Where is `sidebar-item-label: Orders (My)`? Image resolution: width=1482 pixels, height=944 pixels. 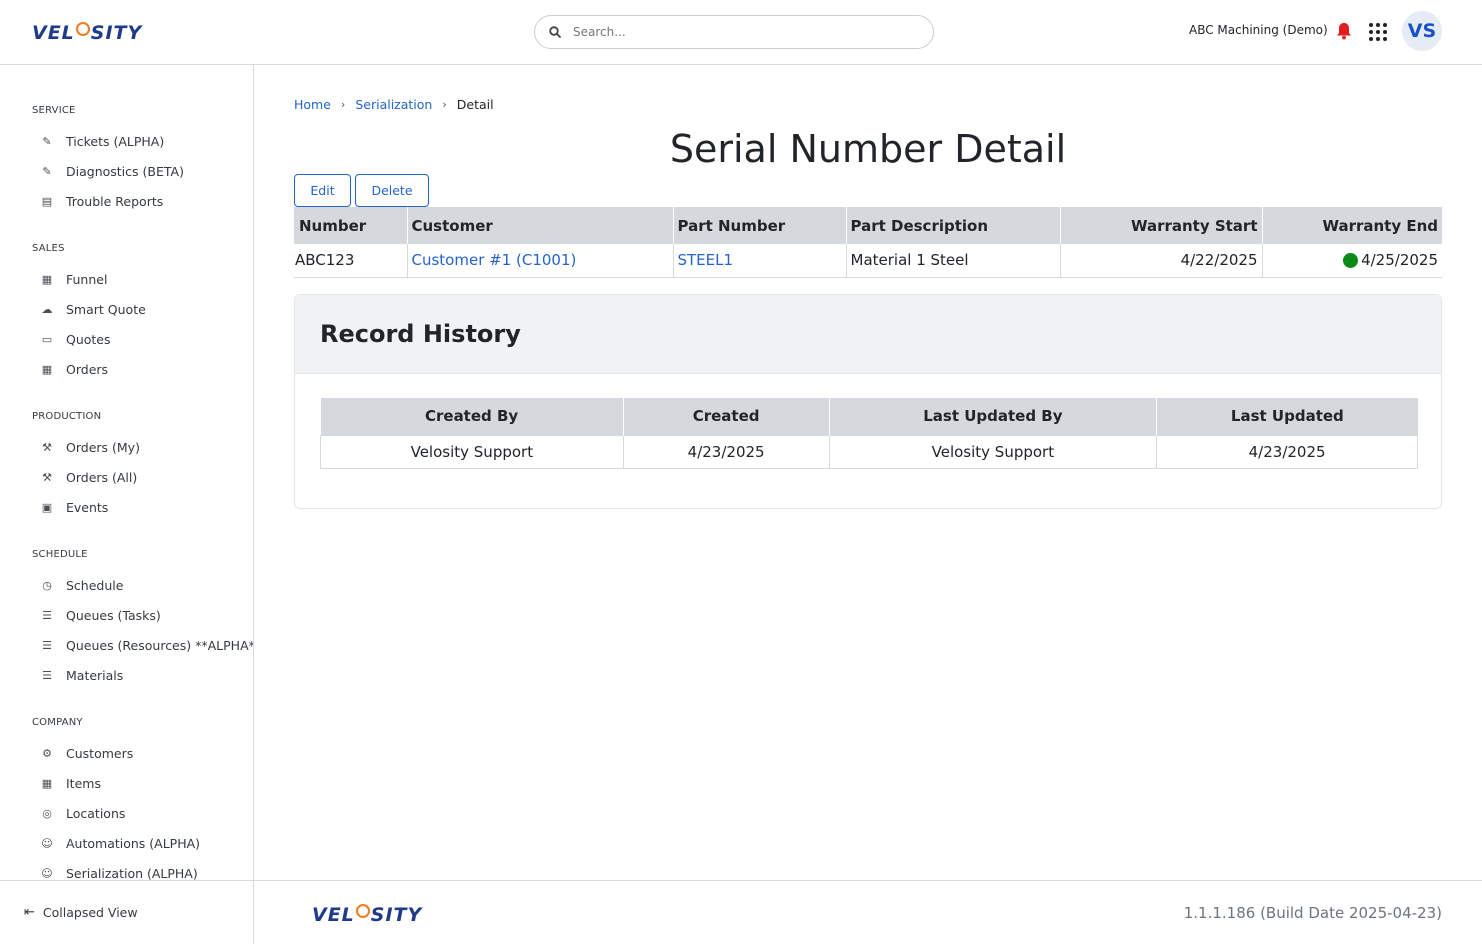 sidebar-item-label: Orders (My) is located at coordinates (103, 447).